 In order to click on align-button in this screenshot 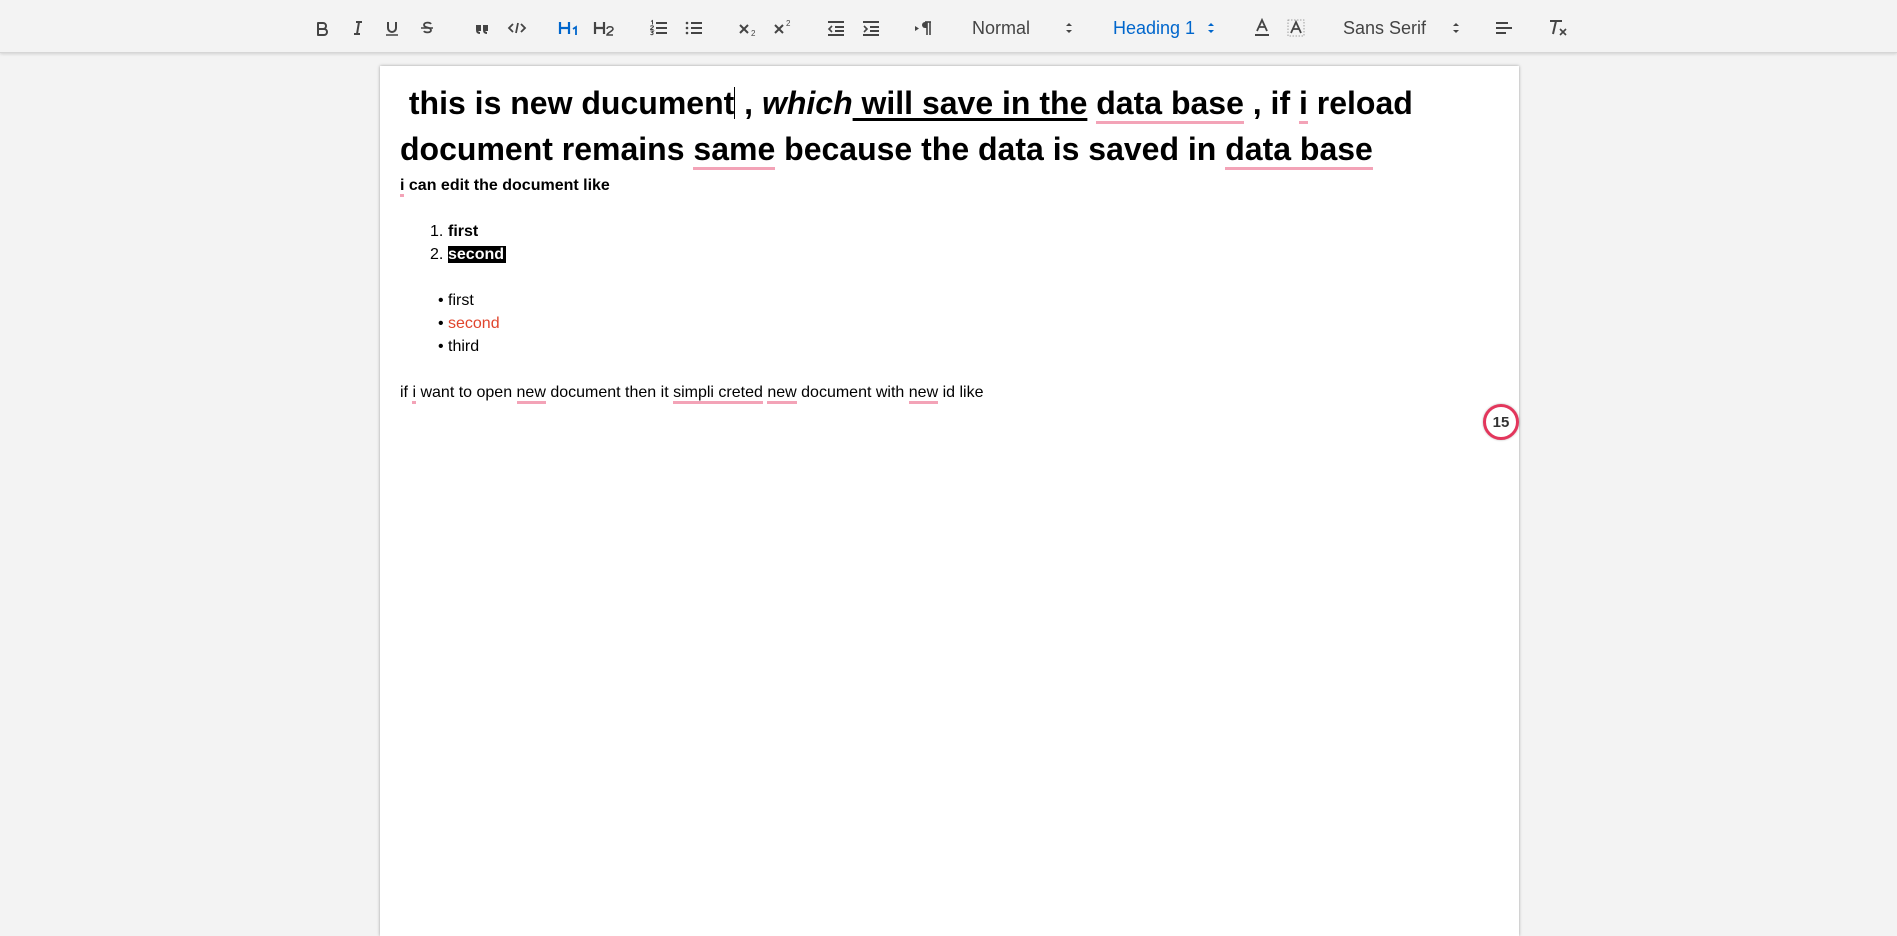, I will do `click(1504, 28)`.